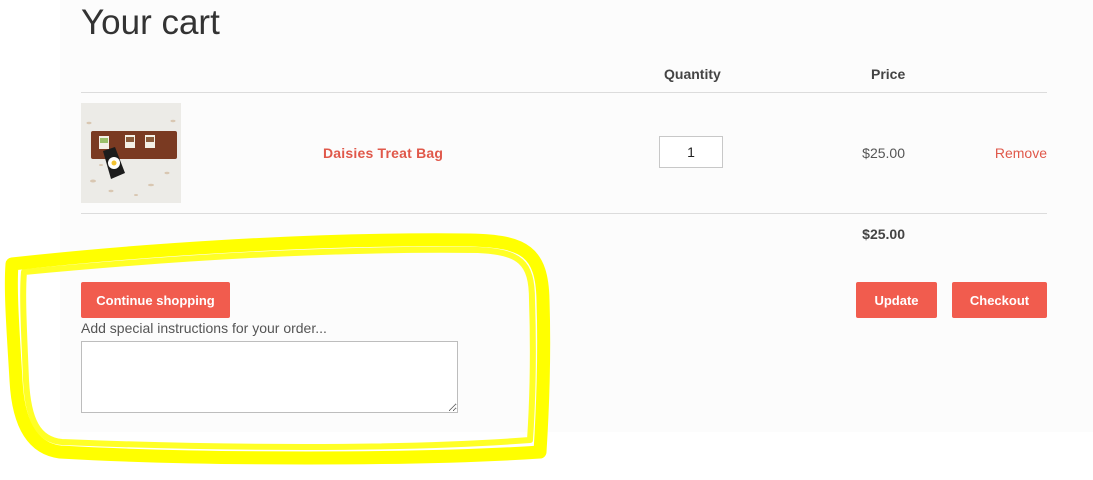 The image size is (1093, 480). I want to click on line-item-price: $25.00, so click(883, 153).